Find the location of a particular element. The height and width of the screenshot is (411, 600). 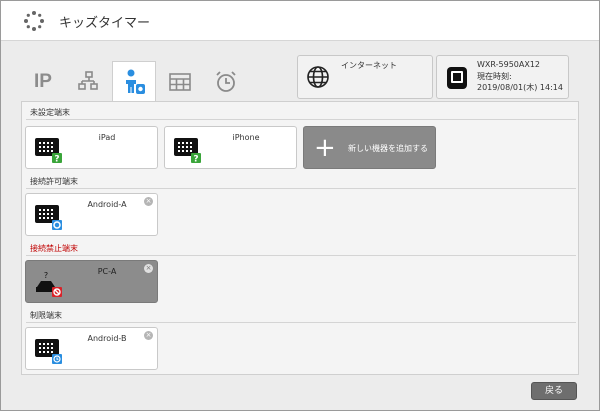

time-value: 2019/08/01(木) 14:14 is located at coordinates (520, 87).